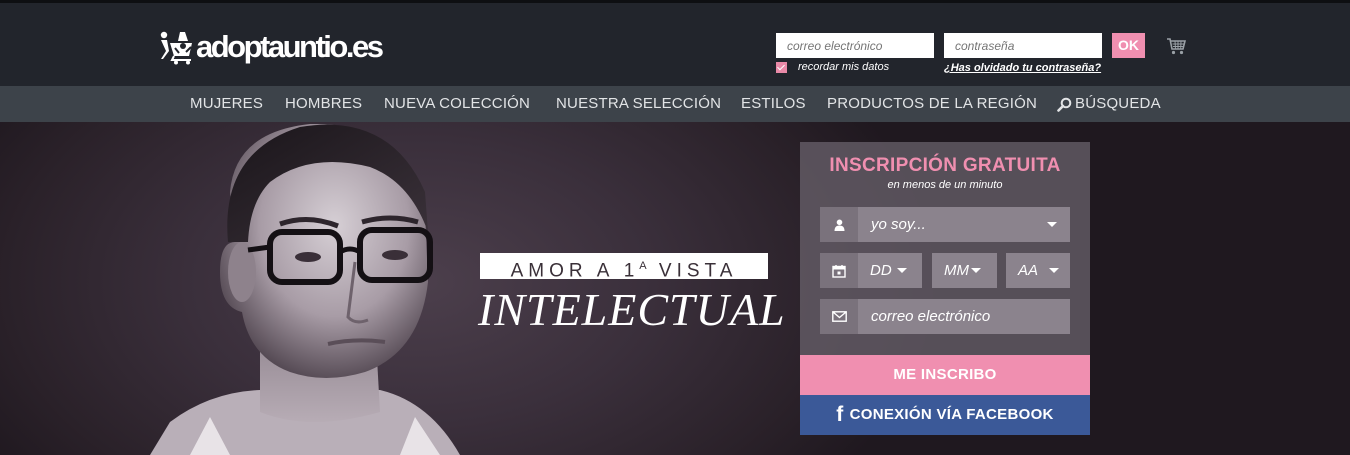 This screenshot has width=1350, height=455. I want to click on hero-tagline-suffix: VISTA, so click(693, 271).